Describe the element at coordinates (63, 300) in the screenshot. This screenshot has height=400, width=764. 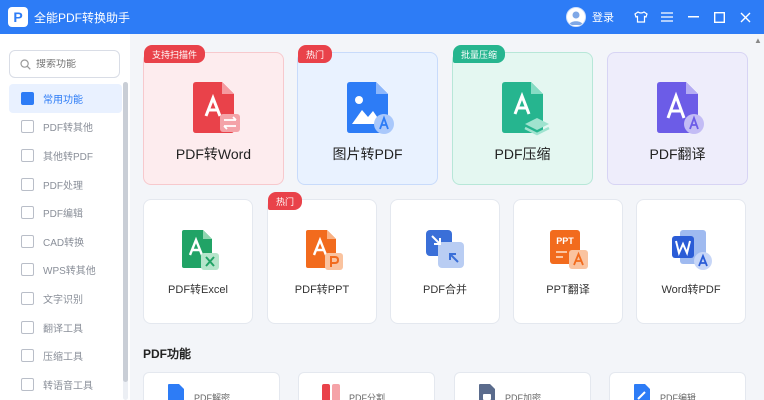
I see `sidebar-item-label: 文字识别` at that location.